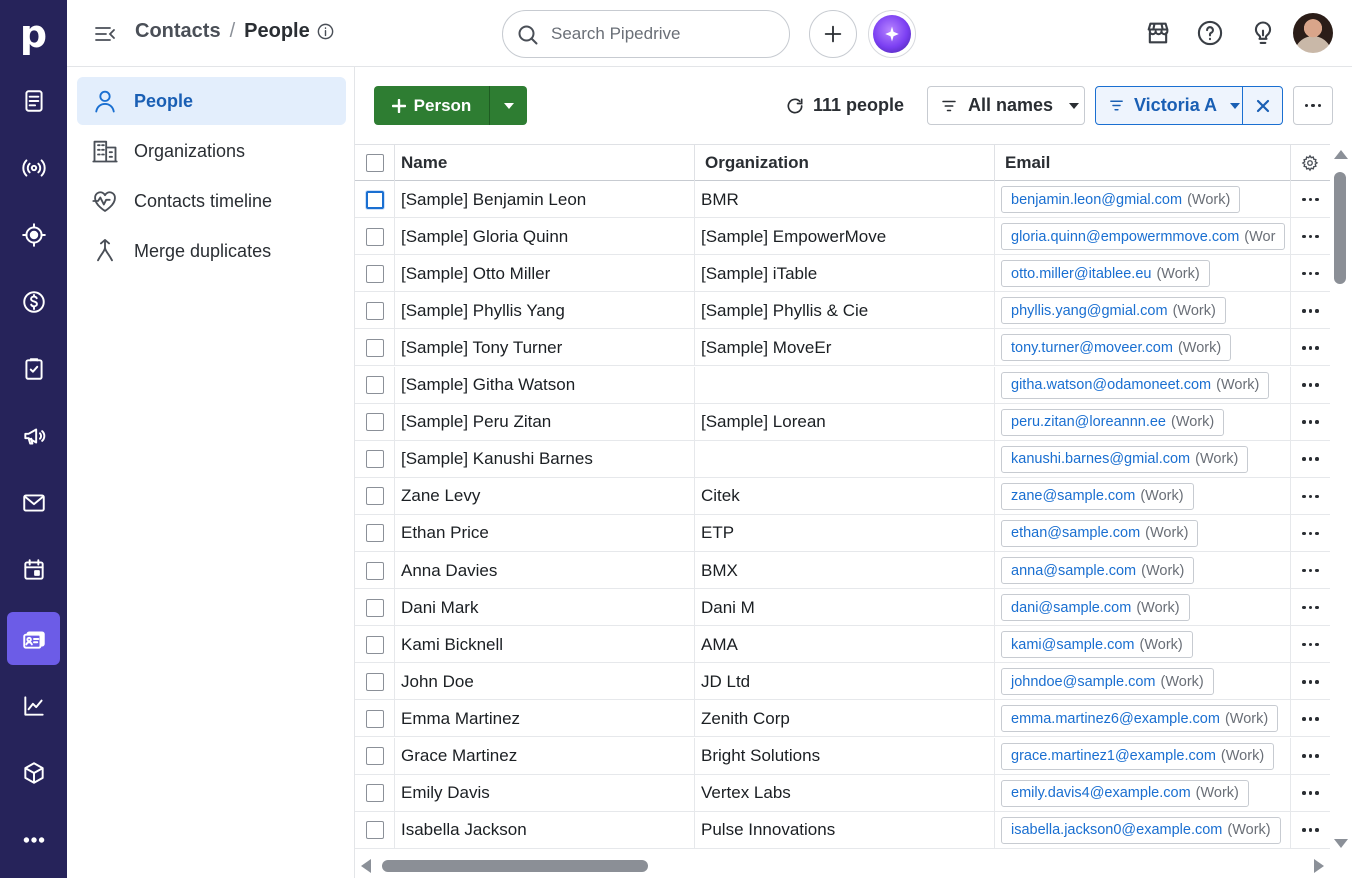 This screenshot has width=1352, height=878. I want to click on person-name: [Sample] Otto Miller, so click(545, 274).